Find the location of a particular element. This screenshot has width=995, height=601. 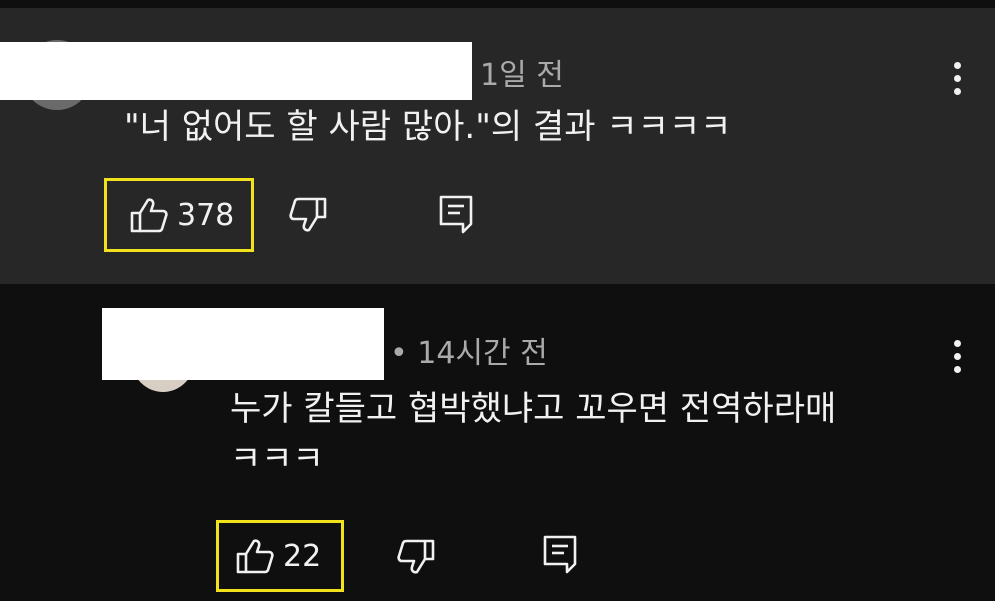

comment-text: "너 없어도 할 사람 많아."의 결과 ㅋㅋㅋㅋ is located at coordinates (428, 127).